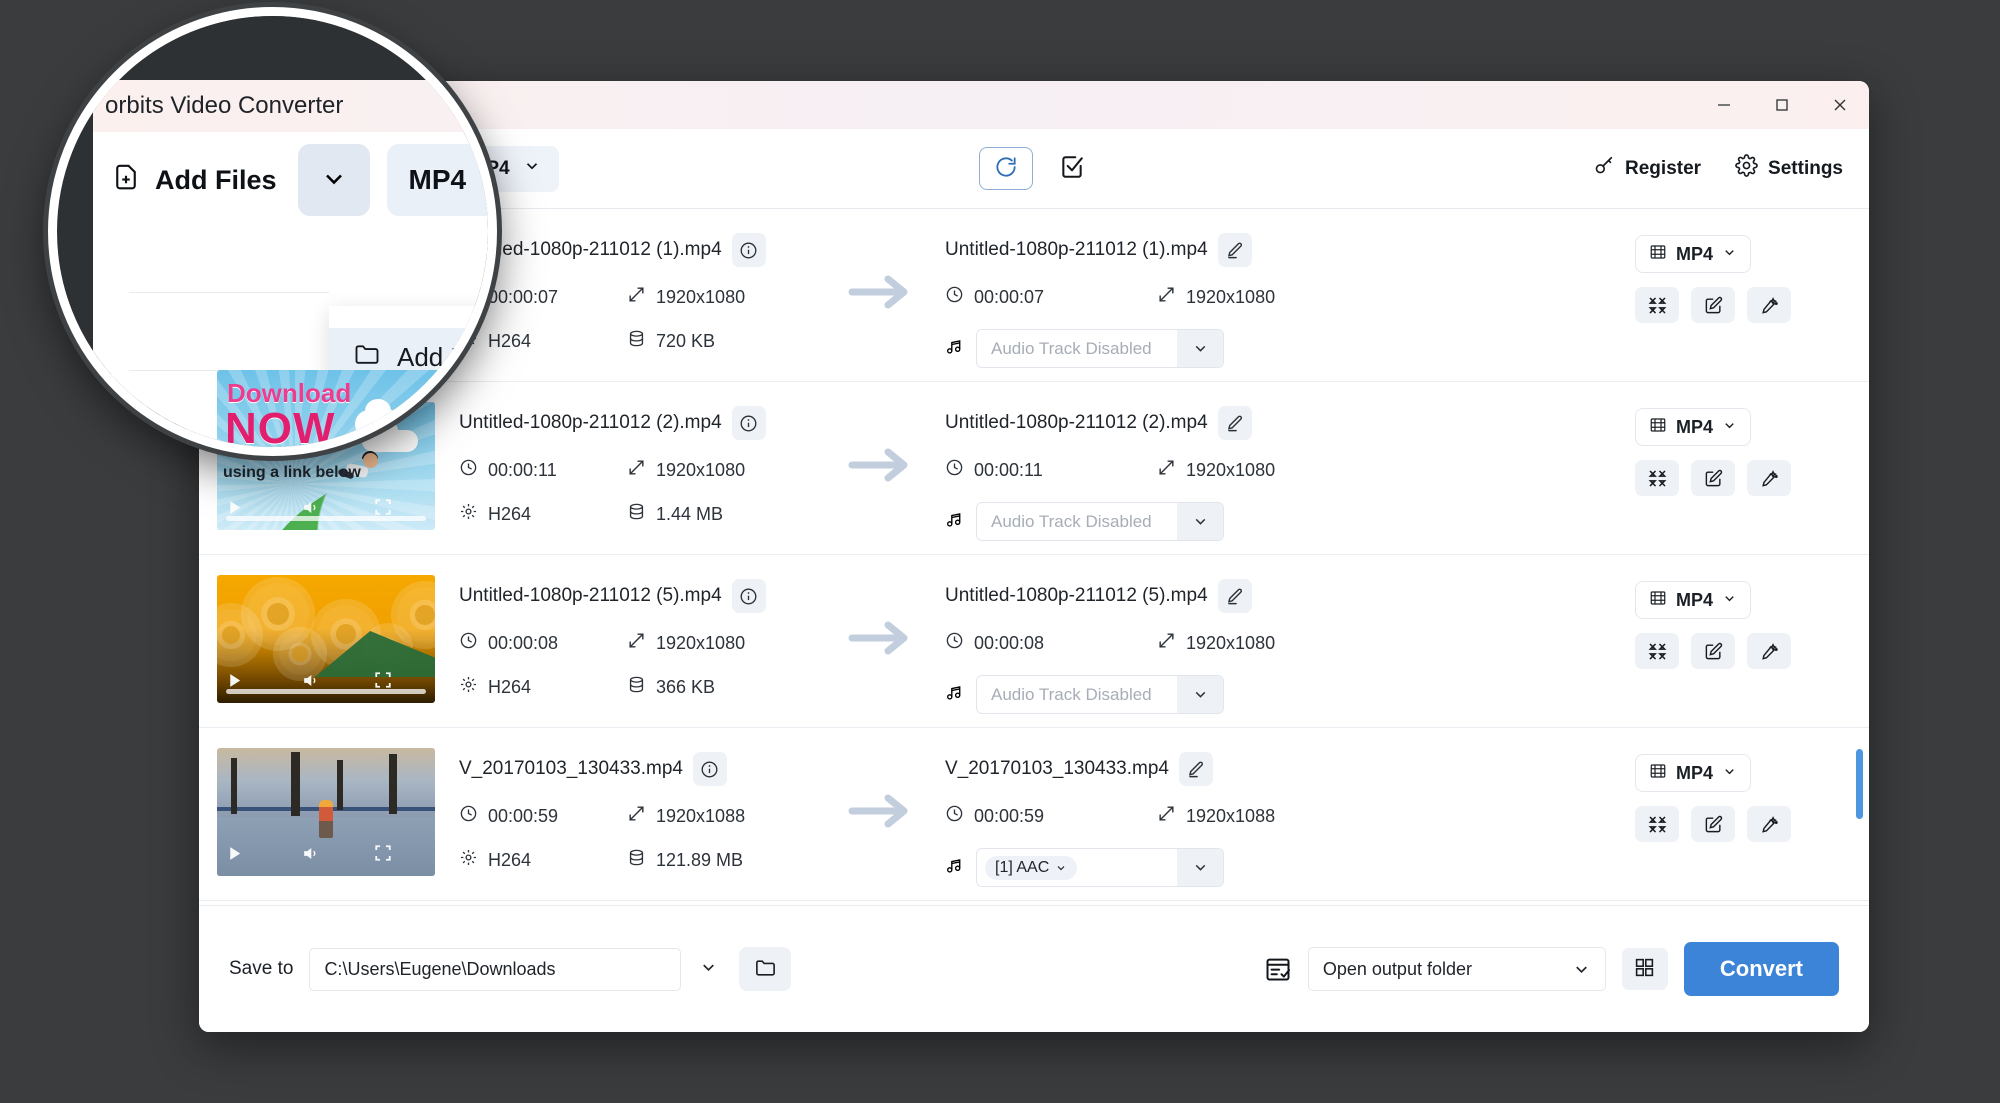 The width and height of the screenshot is (2000, 1103). Describe the element at coordinates (701, 815) in the screenshot. I see `resolution-value: 1920x1088` at that location.